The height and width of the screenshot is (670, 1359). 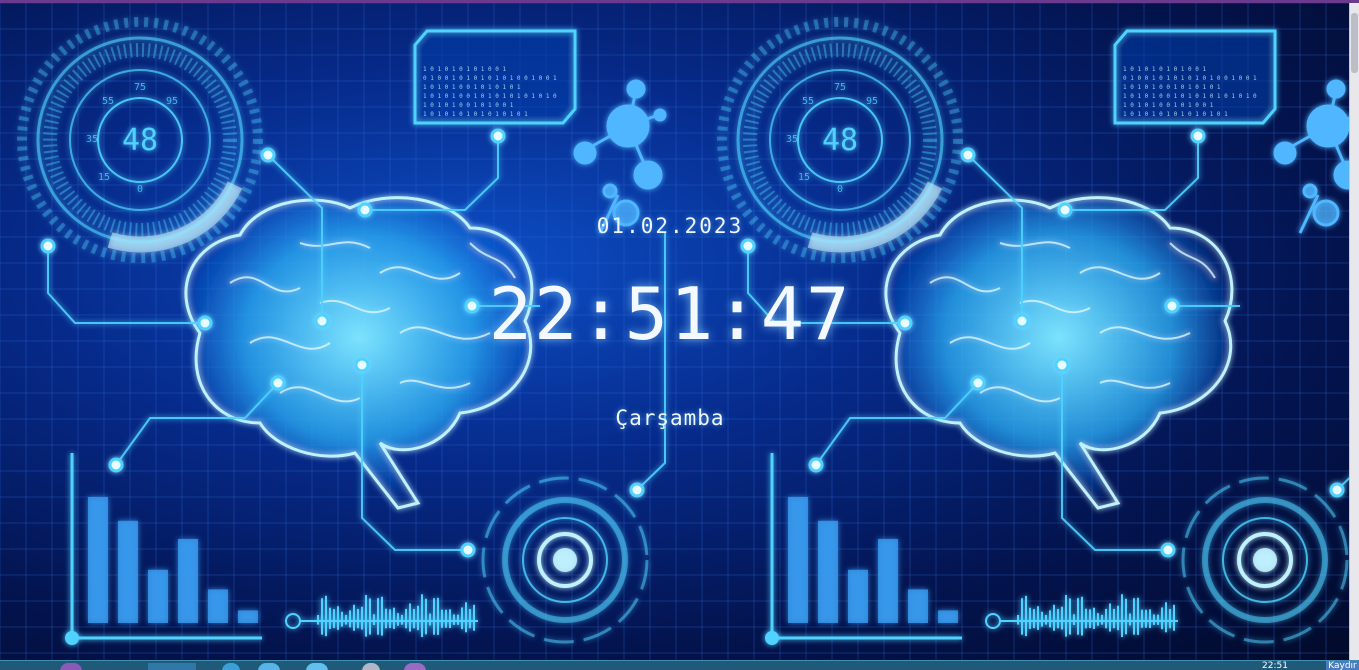 I want to click on clock-time: 22:51:47, so click(x=670, y=314).